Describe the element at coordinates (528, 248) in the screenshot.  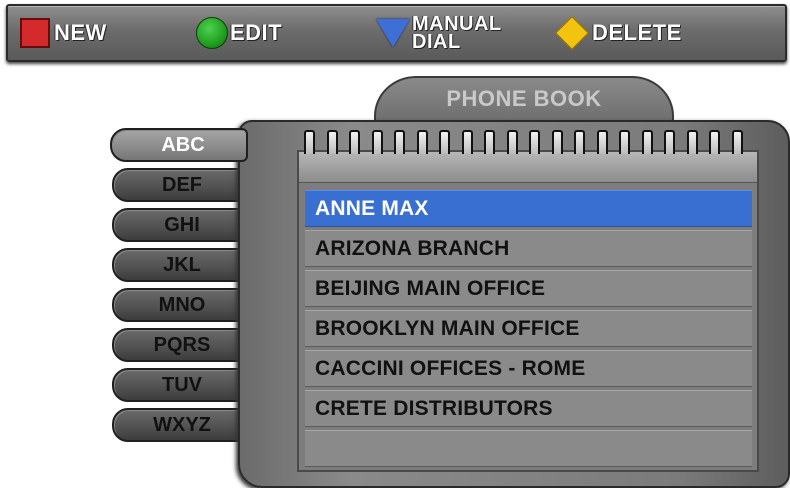
I see `contact-row: ARIZONA BRANCH` at that location.